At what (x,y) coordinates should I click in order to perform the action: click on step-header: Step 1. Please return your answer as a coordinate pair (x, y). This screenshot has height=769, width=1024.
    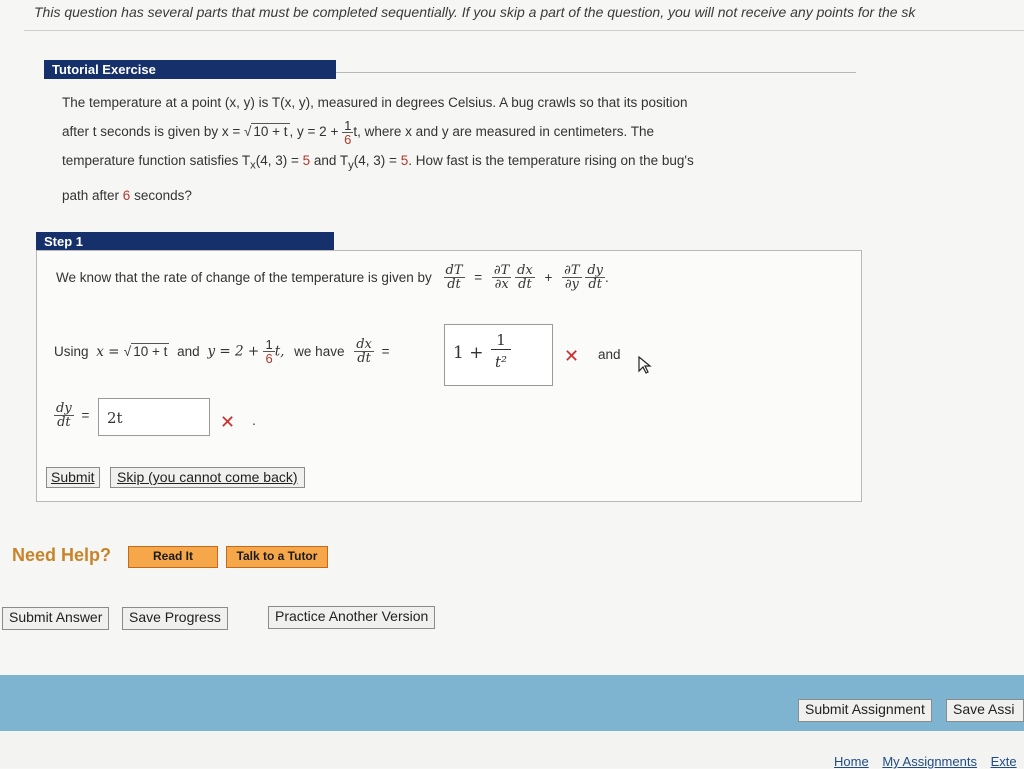
    Looking at the image, I should click on (185, 242).